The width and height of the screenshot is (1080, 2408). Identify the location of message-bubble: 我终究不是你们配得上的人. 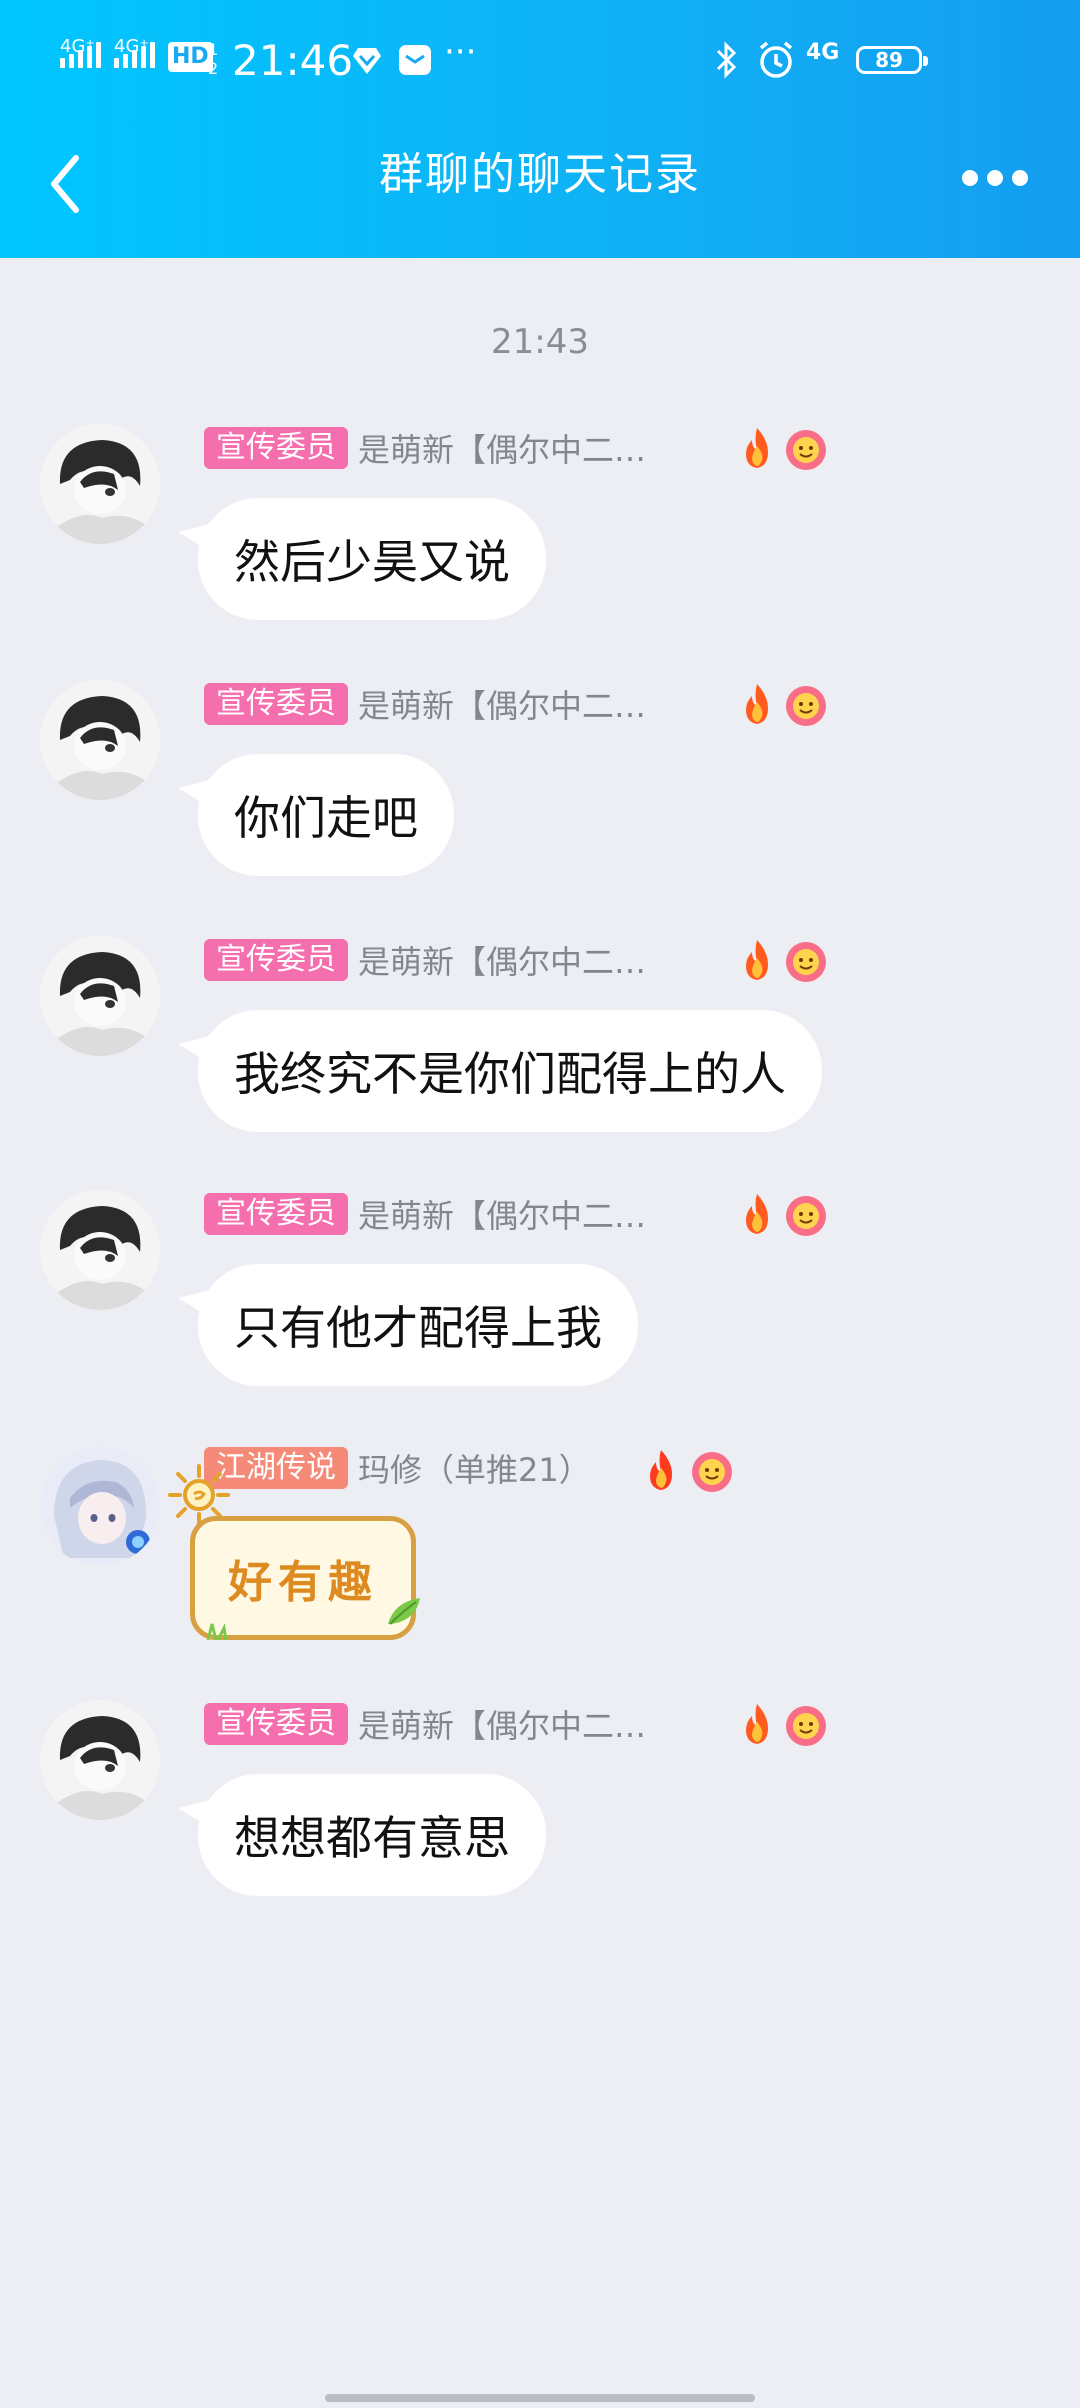
(510, 1071).